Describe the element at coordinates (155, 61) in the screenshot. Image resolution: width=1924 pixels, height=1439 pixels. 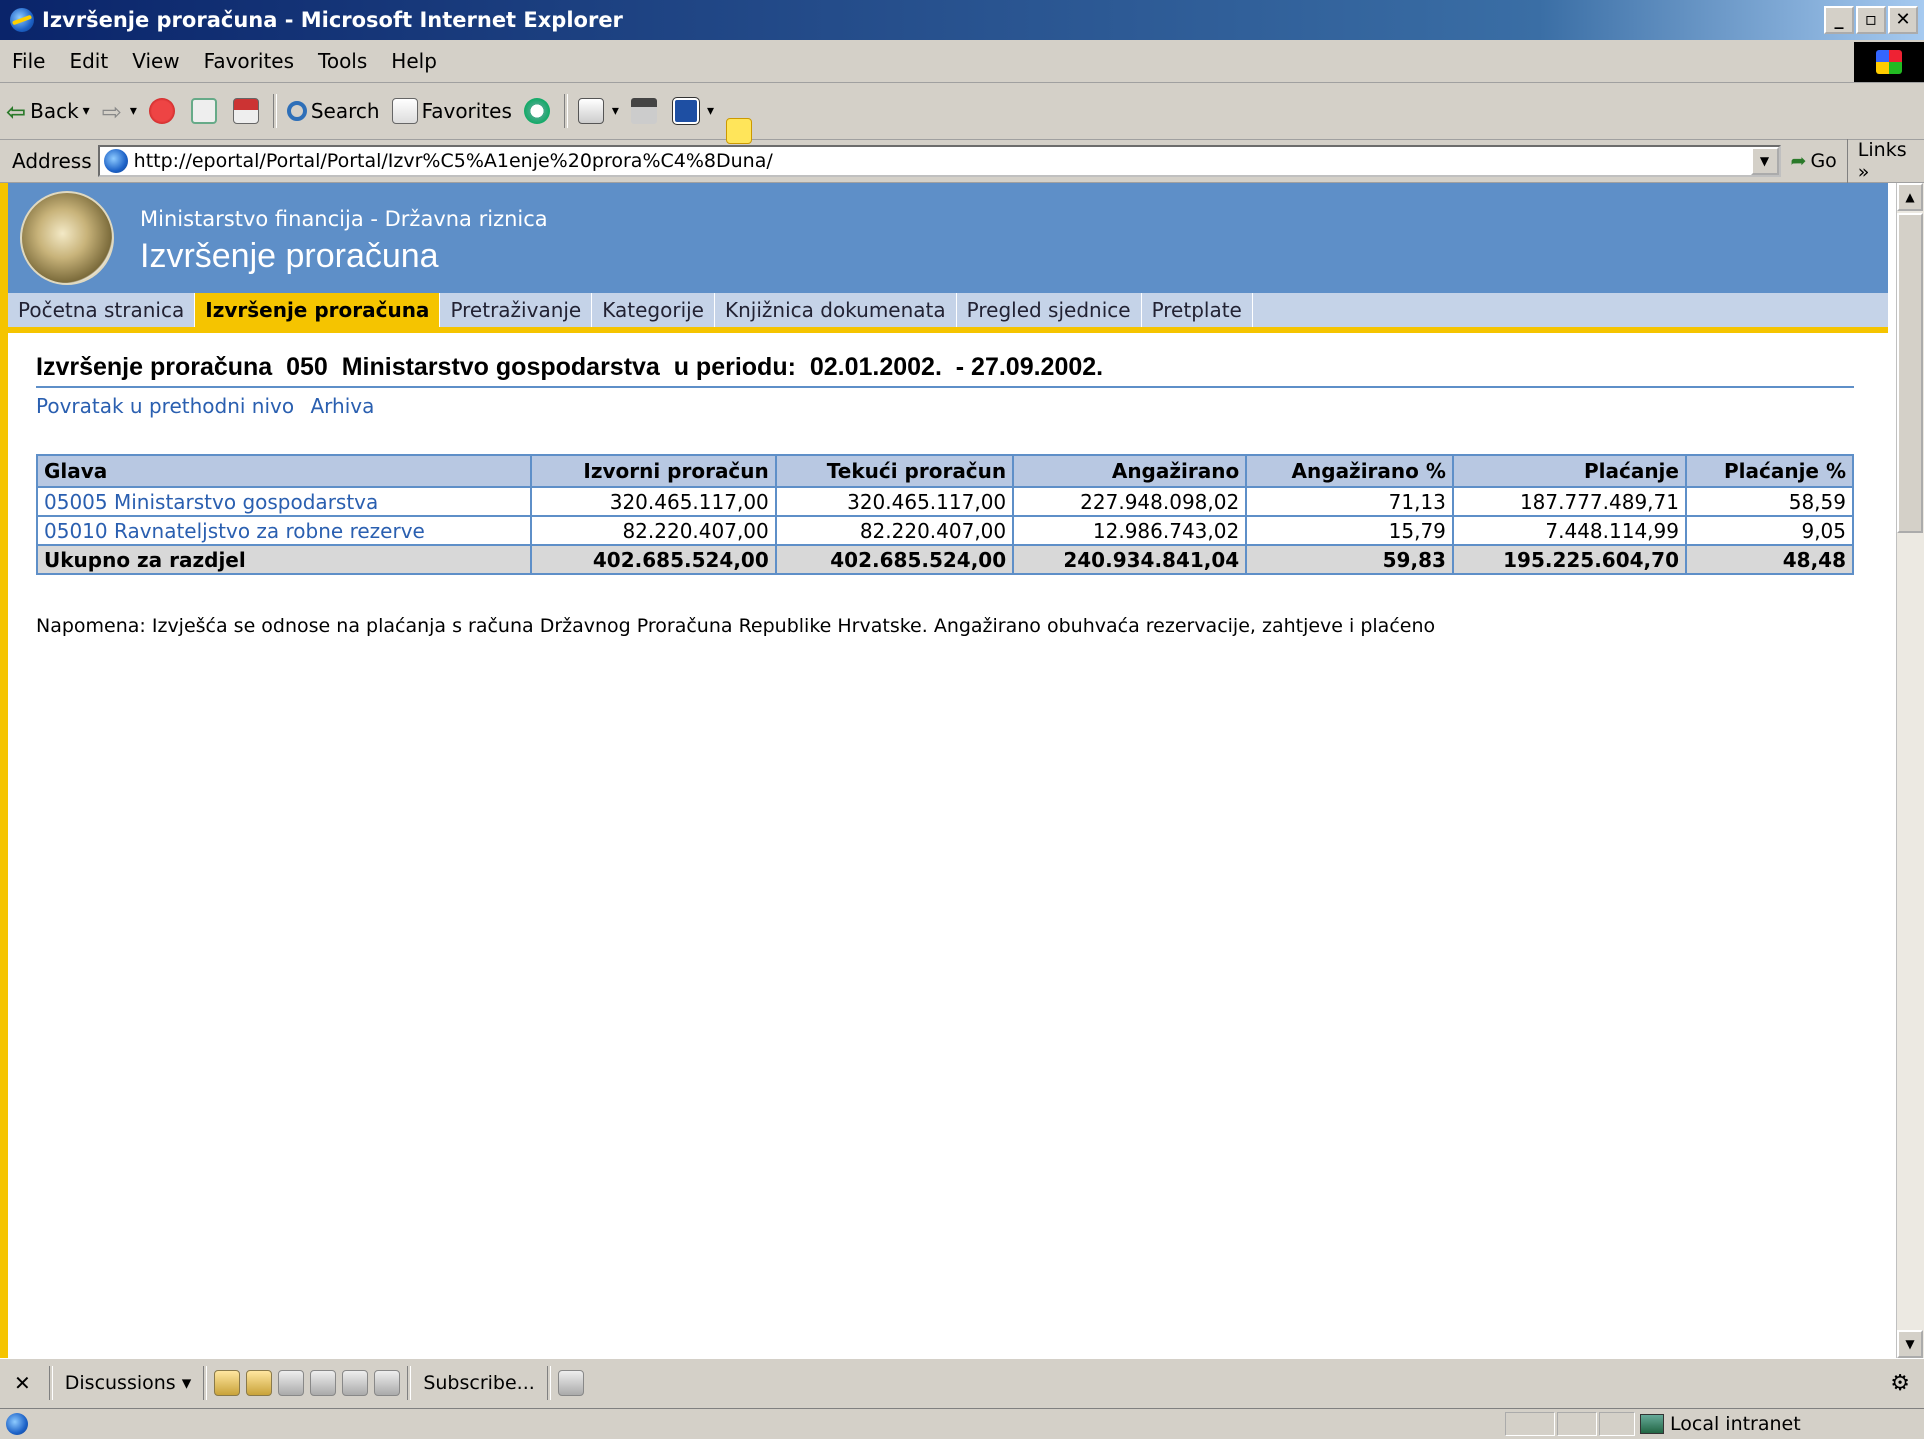
I see `menu-view: View` at that location.